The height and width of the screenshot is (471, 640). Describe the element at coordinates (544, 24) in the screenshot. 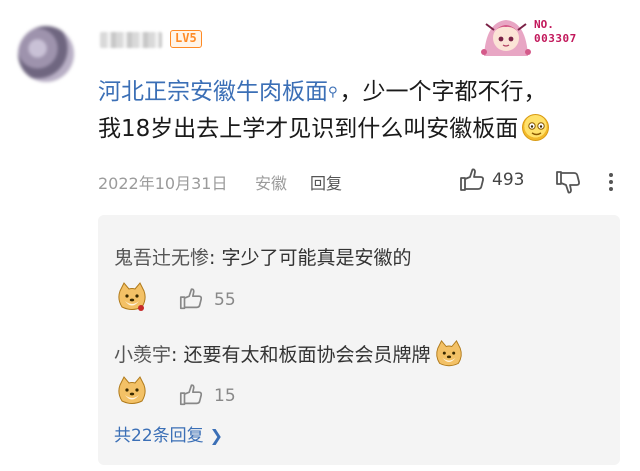

I see `collectible-label: NO.` at that location.